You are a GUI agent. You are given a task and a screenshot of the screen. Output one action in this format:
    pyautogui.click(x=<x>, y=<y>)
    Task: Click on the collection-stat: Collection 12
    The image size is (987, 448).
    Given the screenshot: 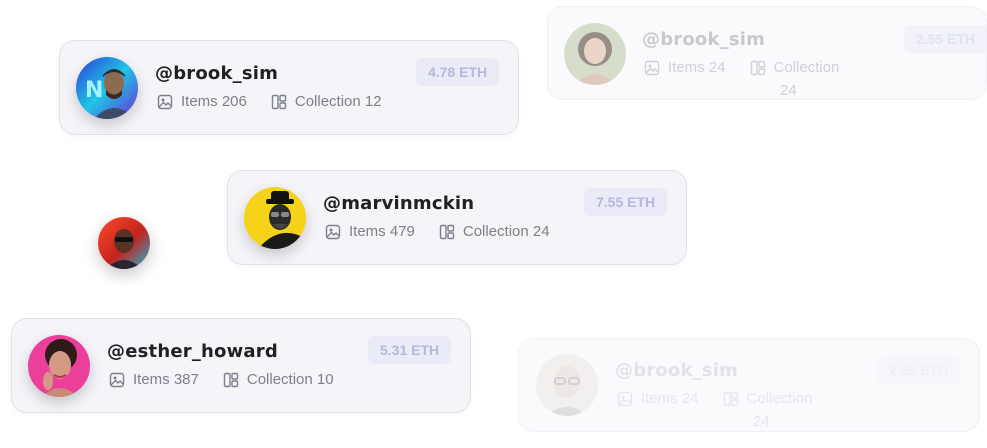 What is the action you would take?
    pyautogui.click(x=326, y=101)
    